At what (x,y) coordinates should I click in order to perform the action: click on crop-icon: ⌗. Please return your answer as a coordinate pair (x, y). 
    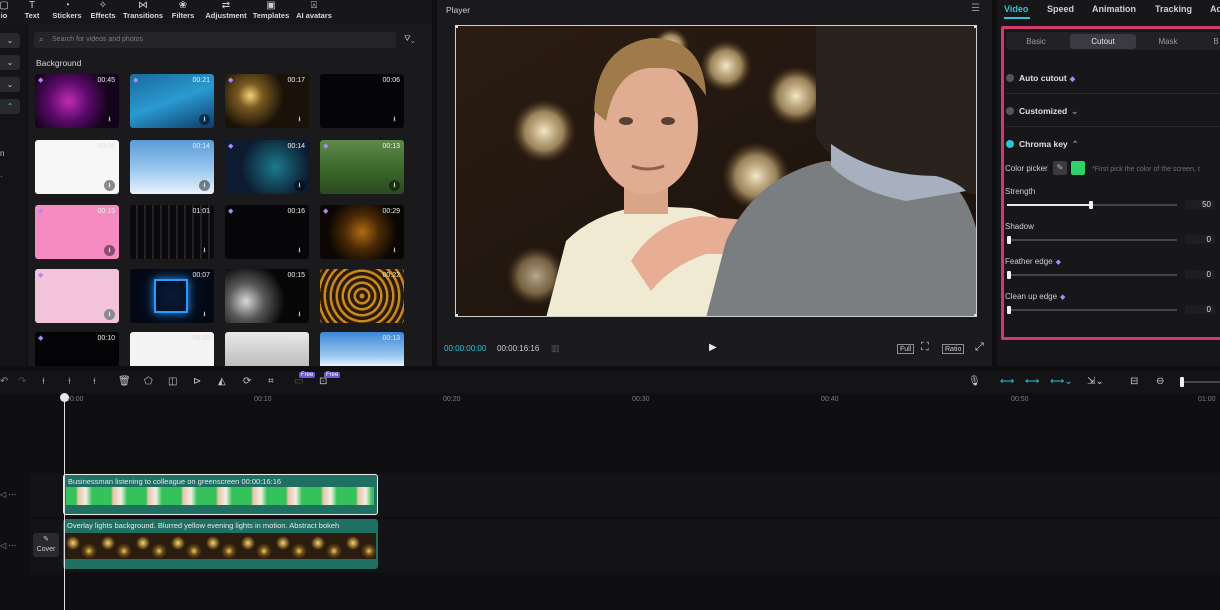
    Looking at the image, I should click on (271, 381).